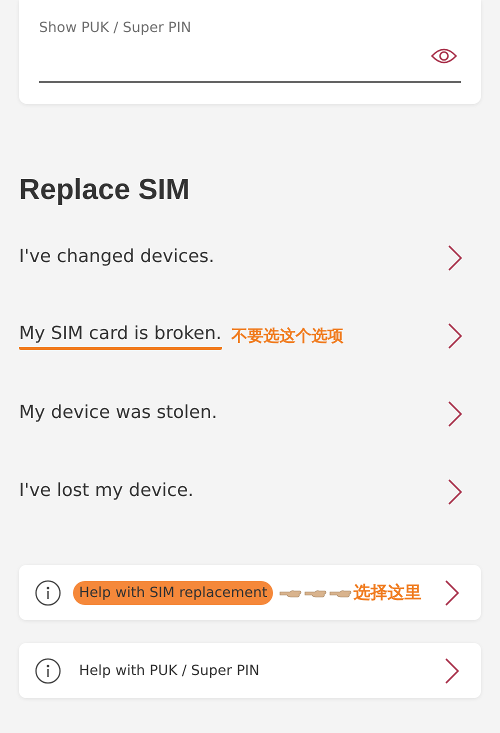 Image resolution: width=500 pixels, height=733 pixels. What do you see at coordinates (106, 491) in the screenshot?
I see `option-label: I've lost my device.` at bounding box center [106, 491].